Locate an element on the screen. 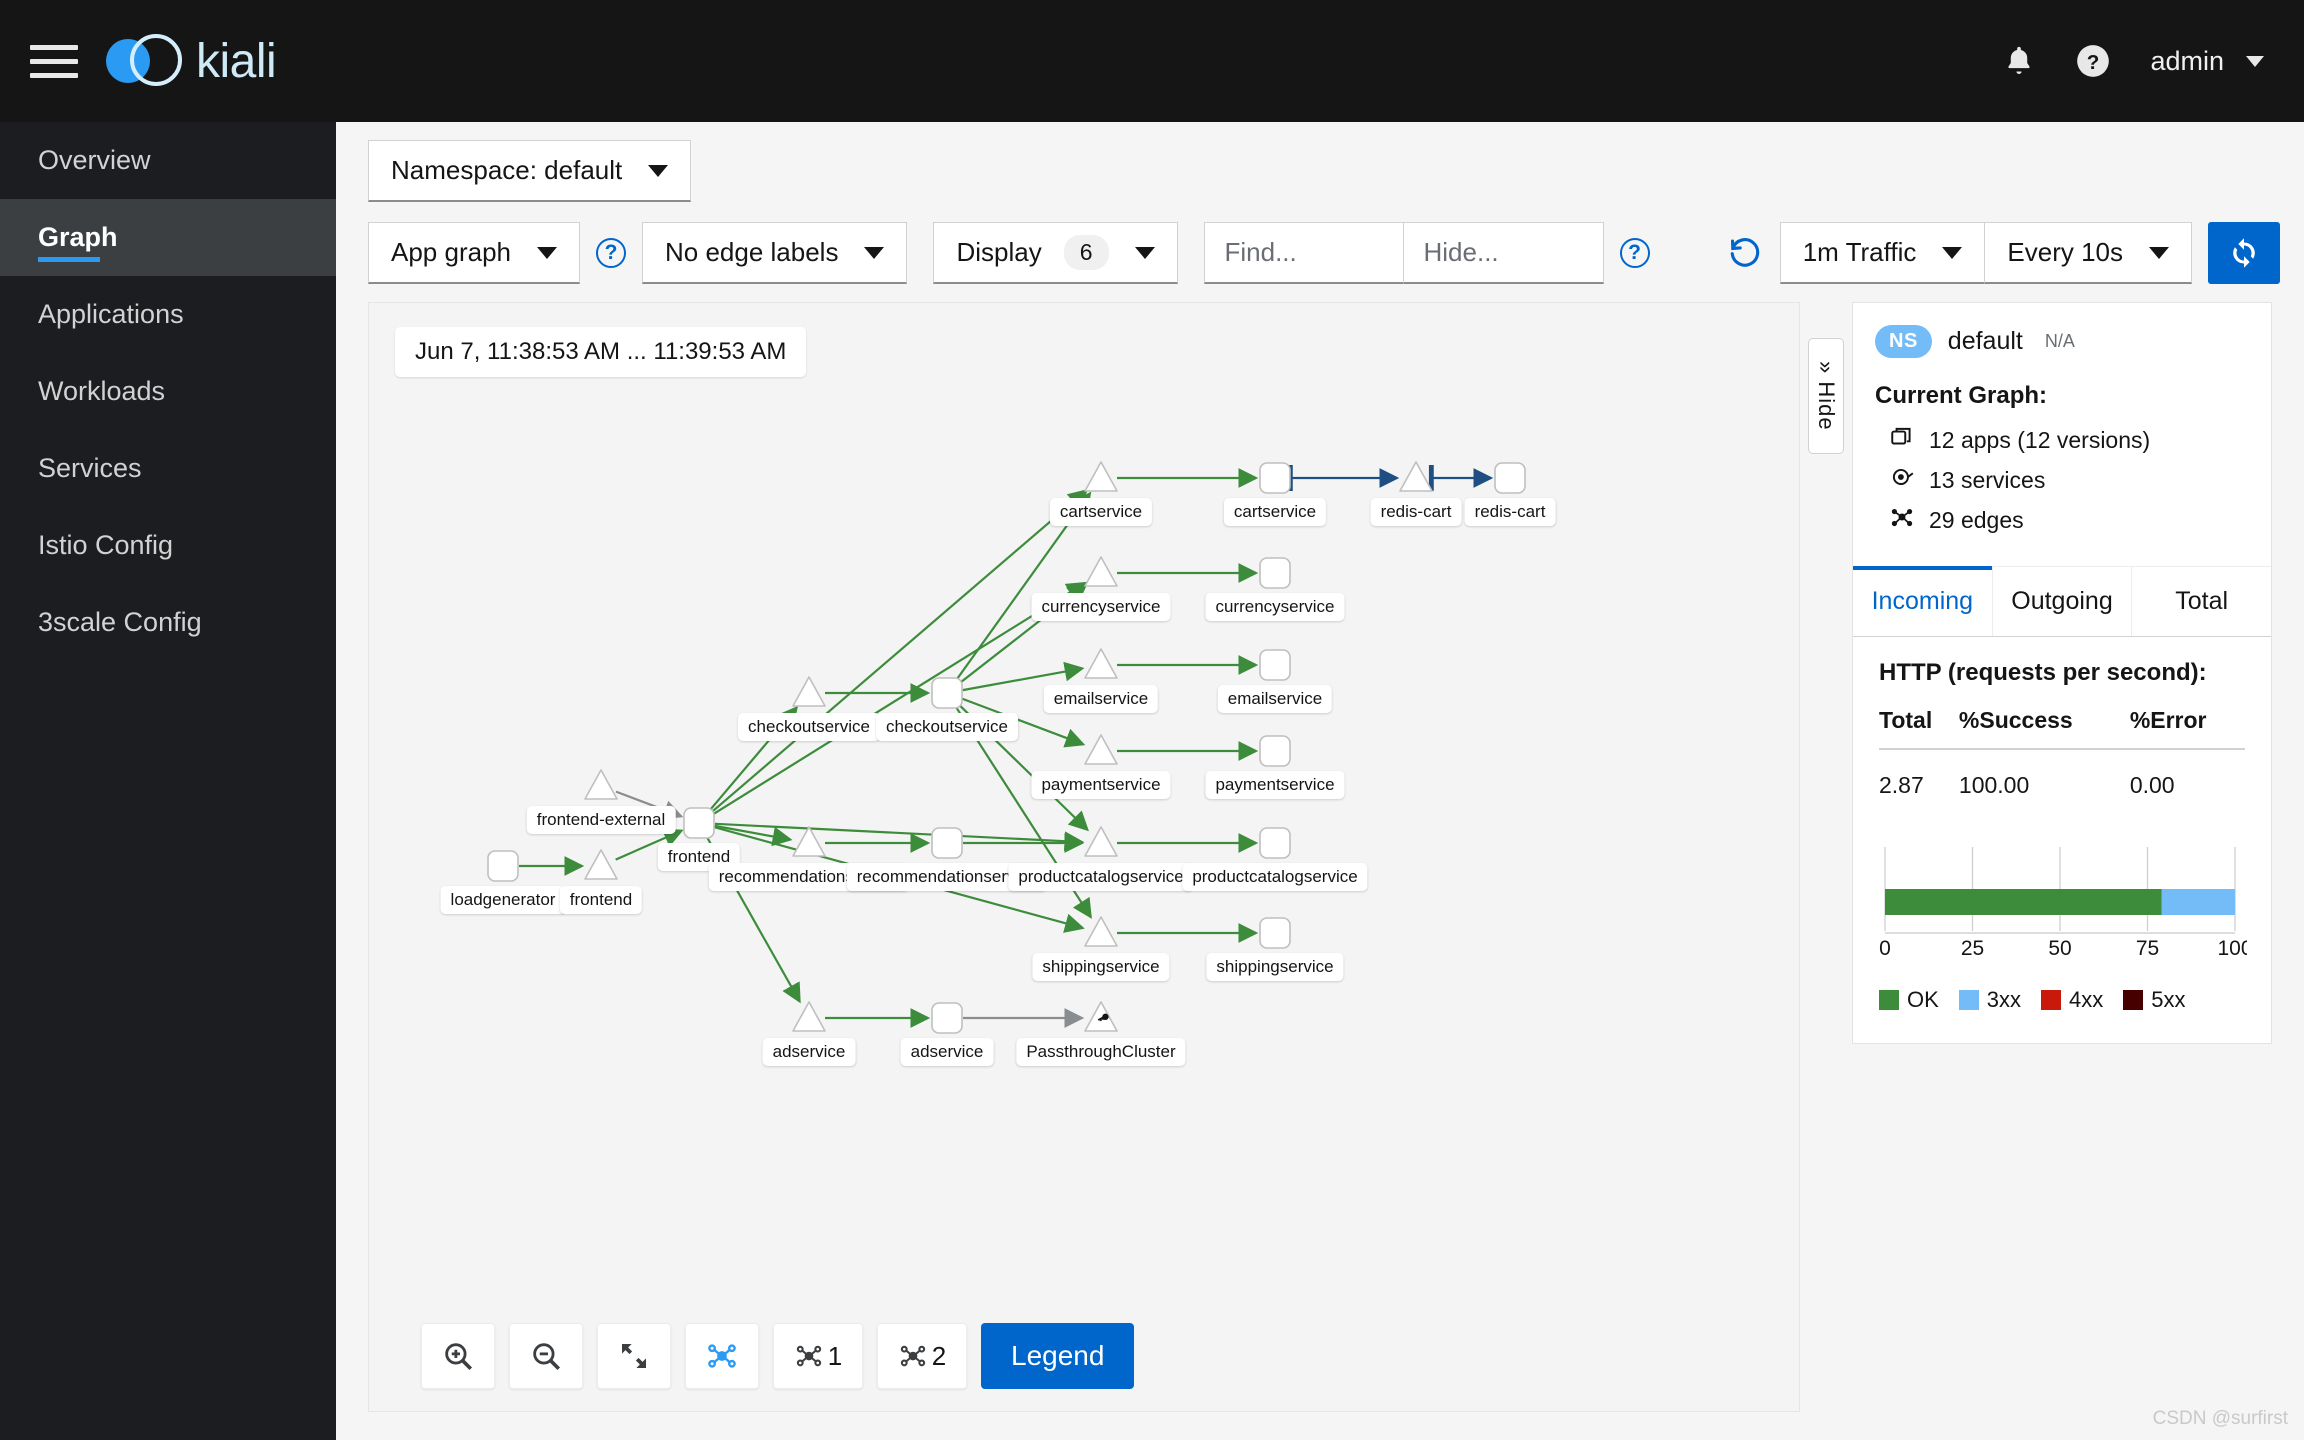 The width and height of the screenshot is (2304, 1440). graph-node-svc-passthroughcluster is located at coordinates (1101, 1016).